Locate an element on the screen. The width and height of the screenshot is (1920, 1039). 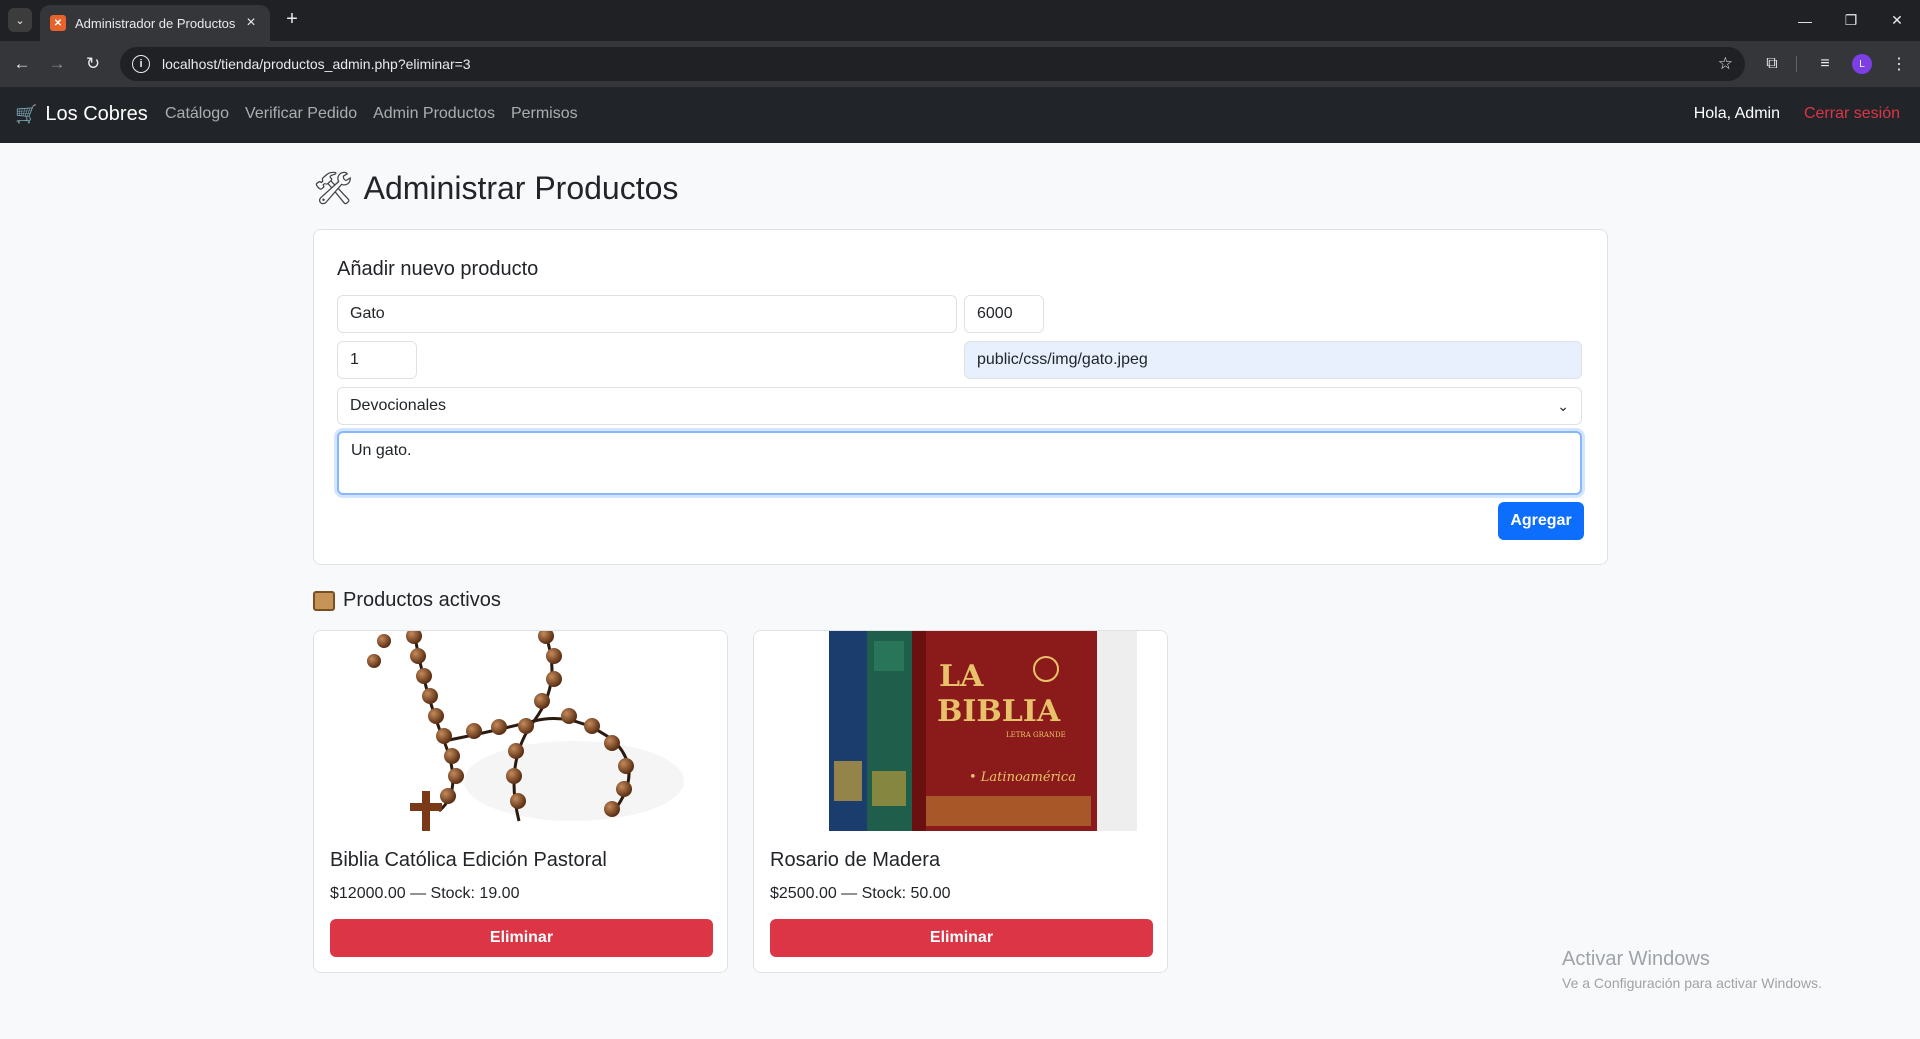
category-selected-value: Devocionales is located at coordinates (398, 405).